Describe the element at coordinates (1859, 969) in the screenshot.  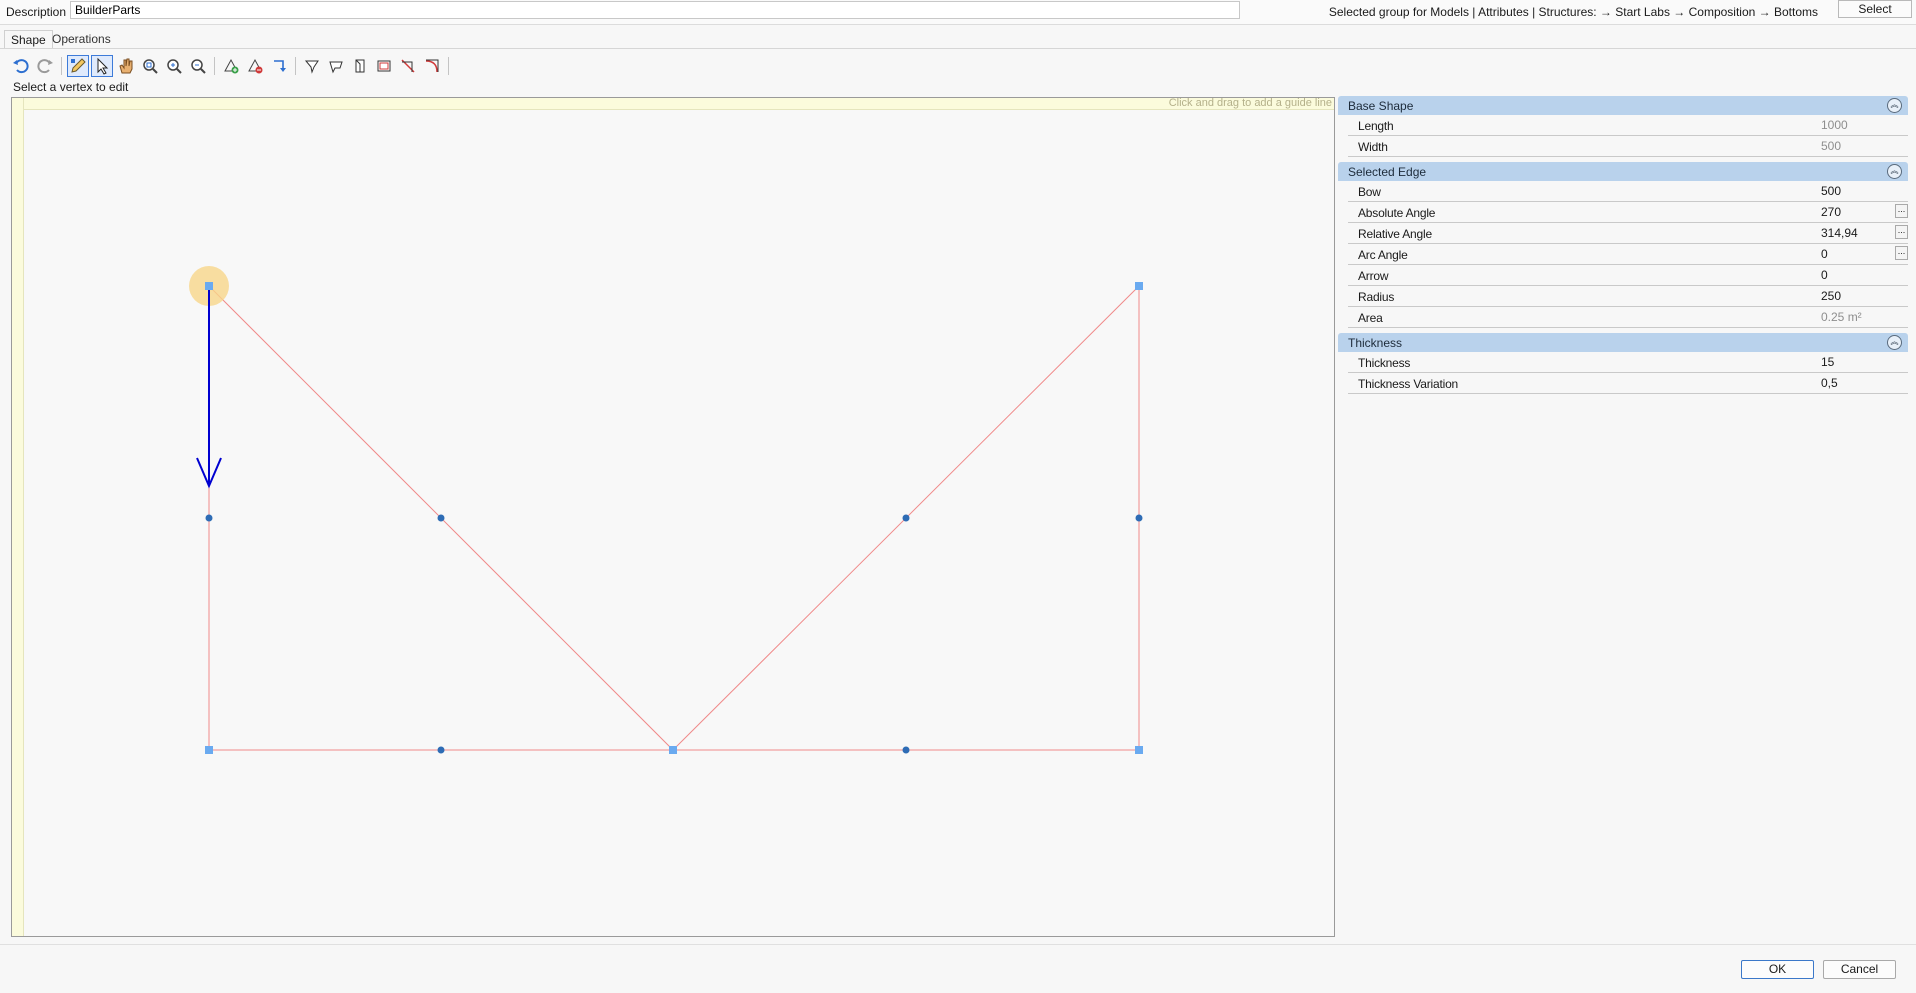
I see `cancel-button: Cancel` at that location.